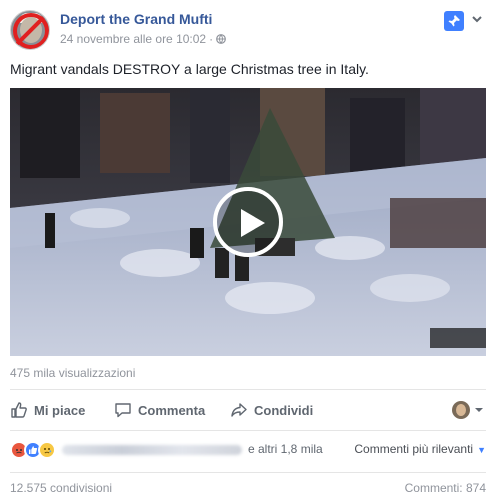 This screenshot has width=496, height=504. What do you see at coordinates (248, 430) in the screenshot?
I see `divider-middle` at bounding box center [248, 430].